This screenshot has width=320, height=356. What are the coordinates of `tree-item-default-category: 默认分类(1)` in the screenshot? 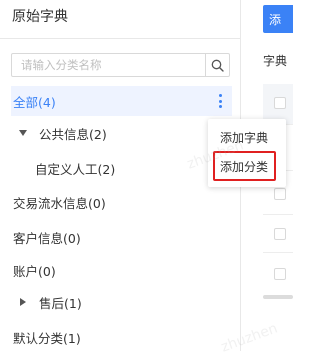 It's located at (121, 337).